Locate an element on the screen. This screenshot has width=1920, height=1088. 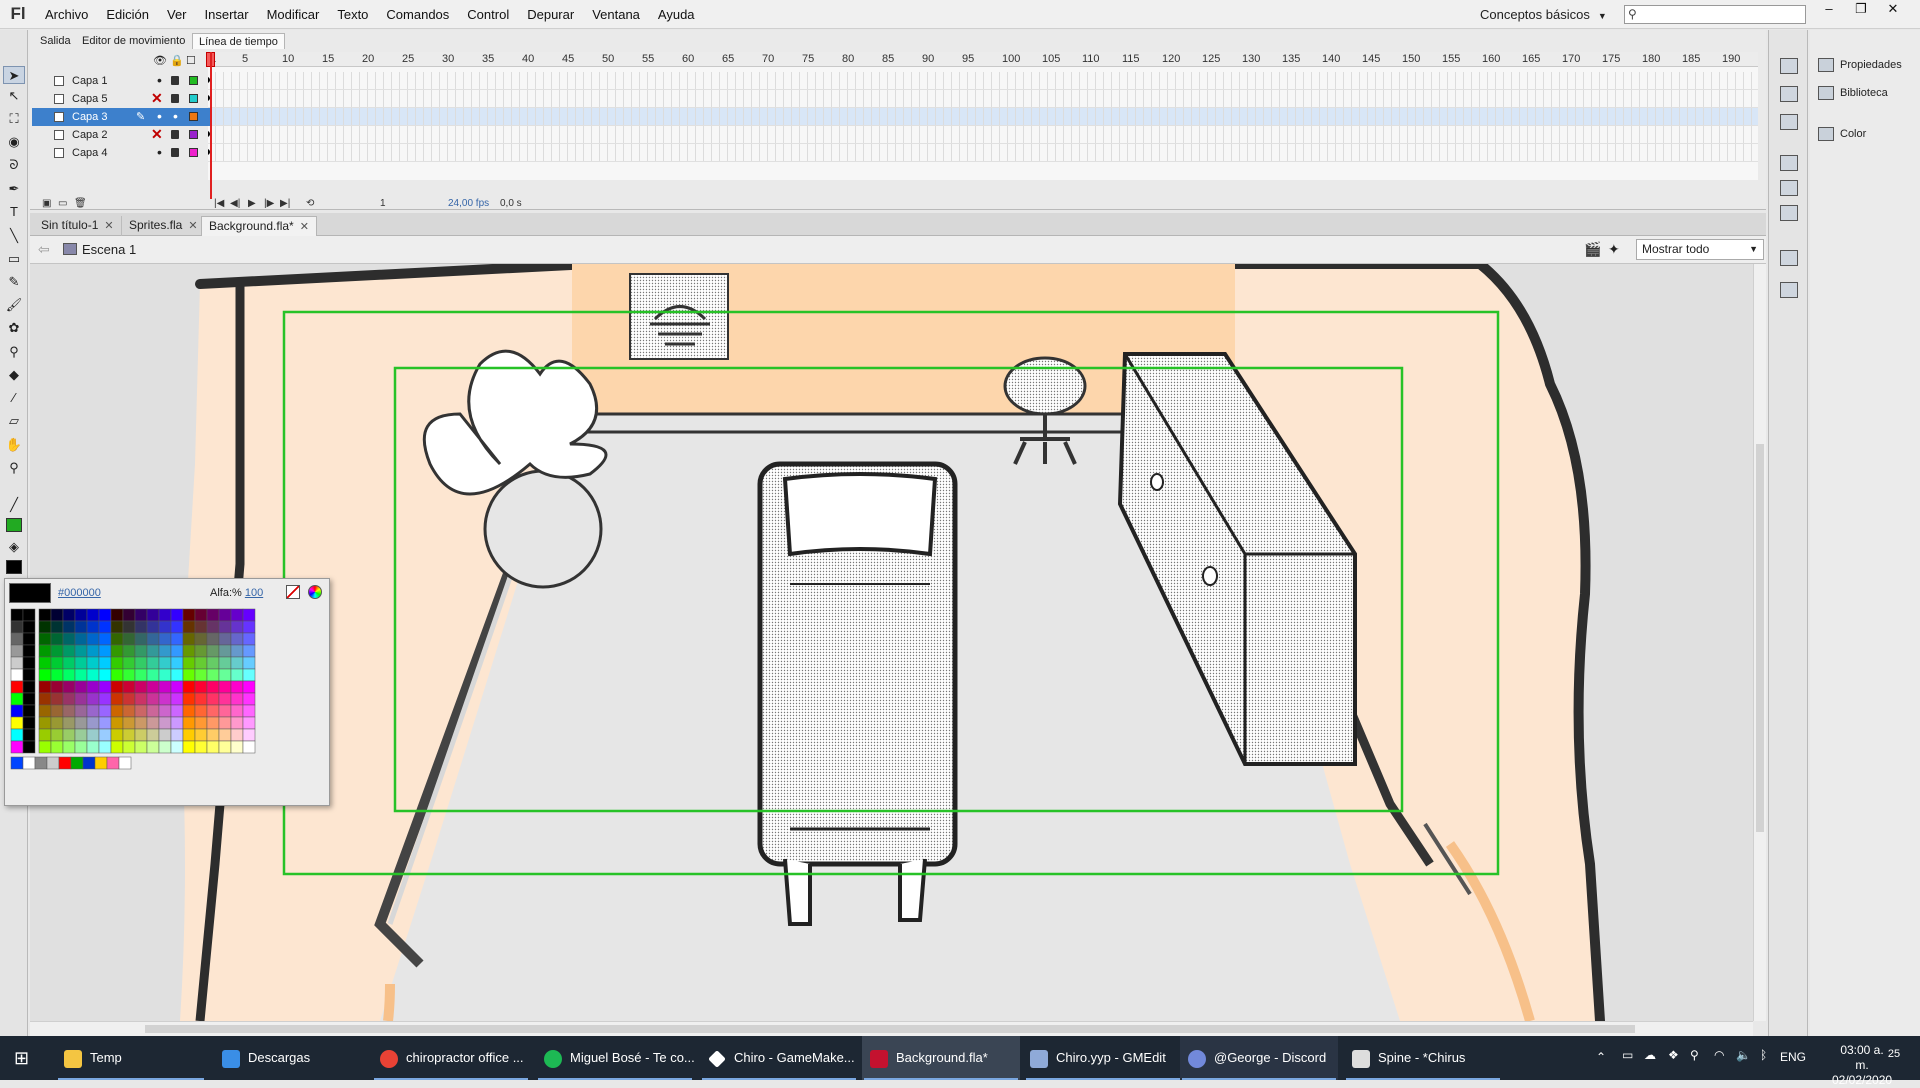
menu-comandos: Comandos is located at coordinates (417, 14).